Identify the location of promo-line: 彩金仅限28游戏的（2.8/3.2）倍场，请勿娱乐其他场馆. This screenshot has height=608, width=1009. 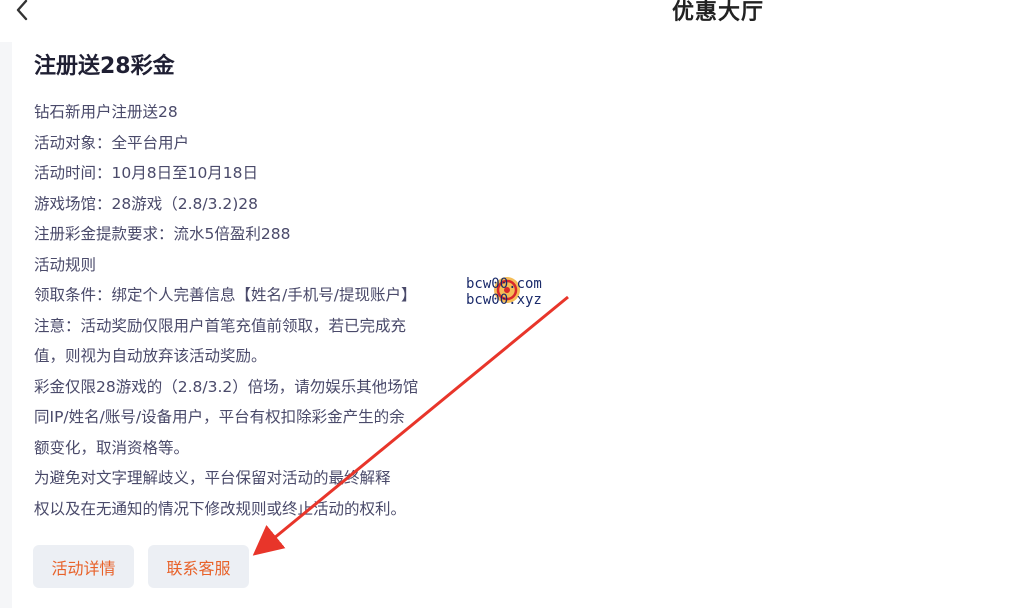
(226, 386).